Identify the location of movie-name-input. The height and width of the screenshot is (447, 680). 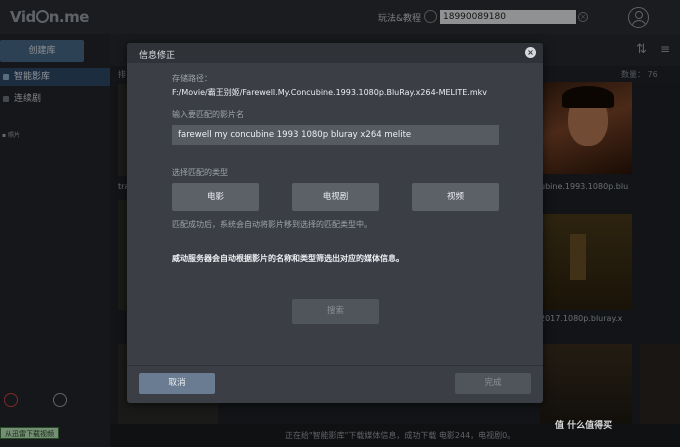
(335, 135).